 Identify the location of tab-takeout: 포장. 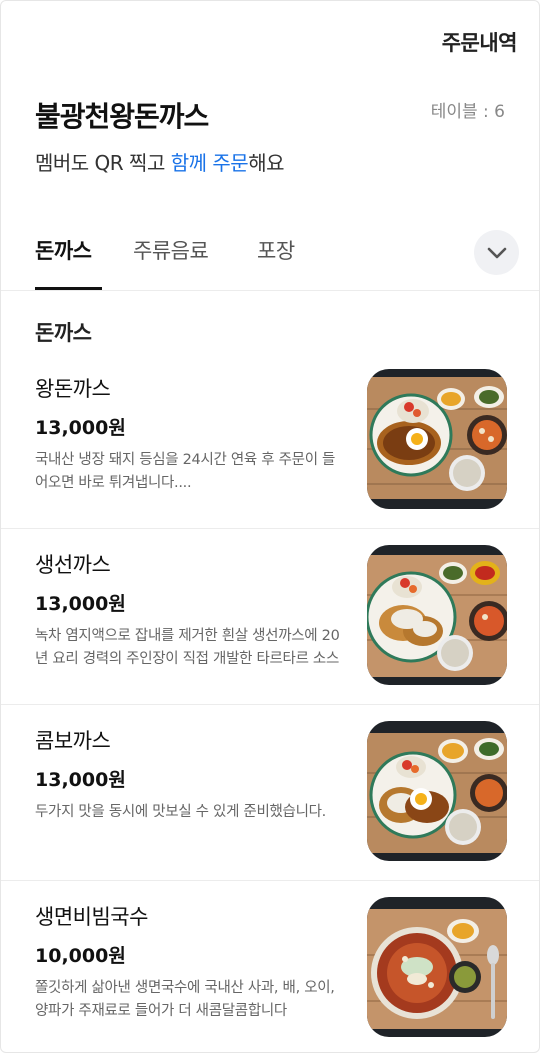
(276, 250).